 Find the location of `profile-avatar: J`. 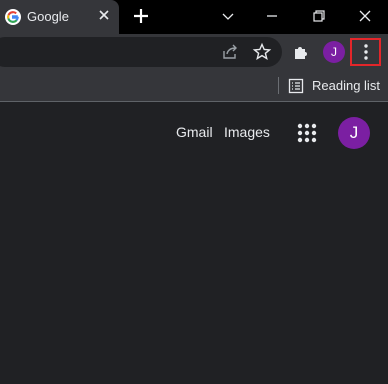

profile-avatar: J is located at coordinates (334, 52).